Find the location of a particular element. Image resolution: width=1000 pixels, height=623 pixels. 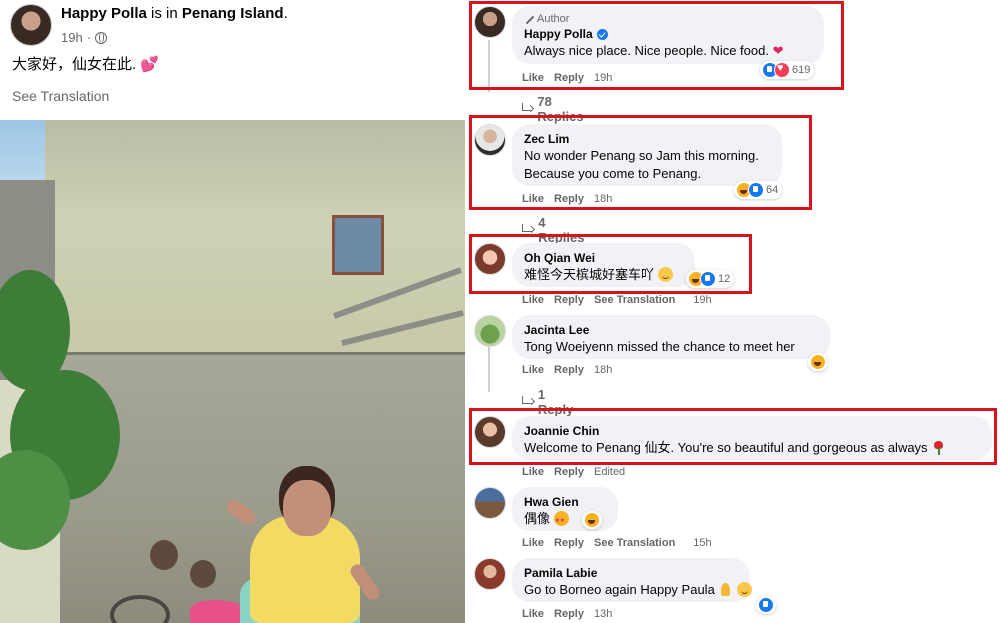

comment-author: Hwa Gien is located at coordinates (565, 502).